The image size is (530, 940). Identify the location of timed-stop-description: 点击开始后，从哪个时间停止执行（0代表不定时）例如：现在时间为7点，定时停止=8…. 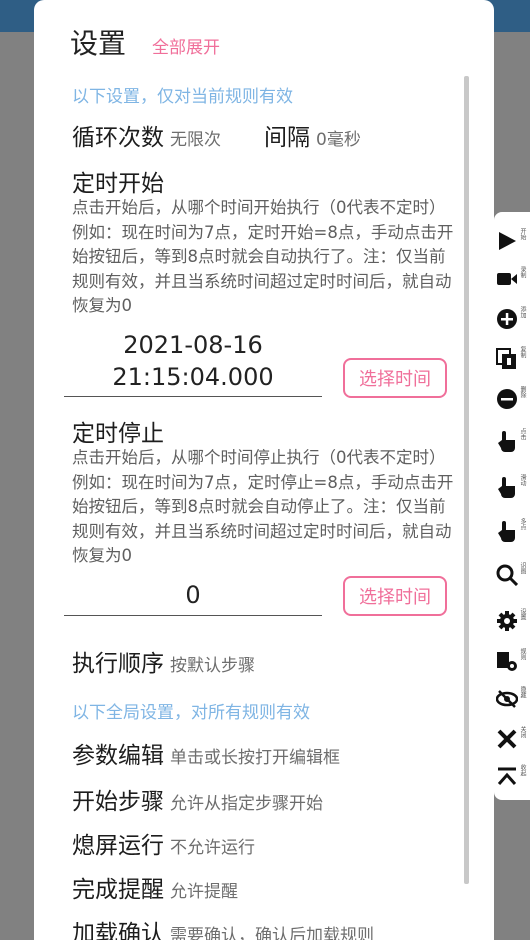
(263, 506).